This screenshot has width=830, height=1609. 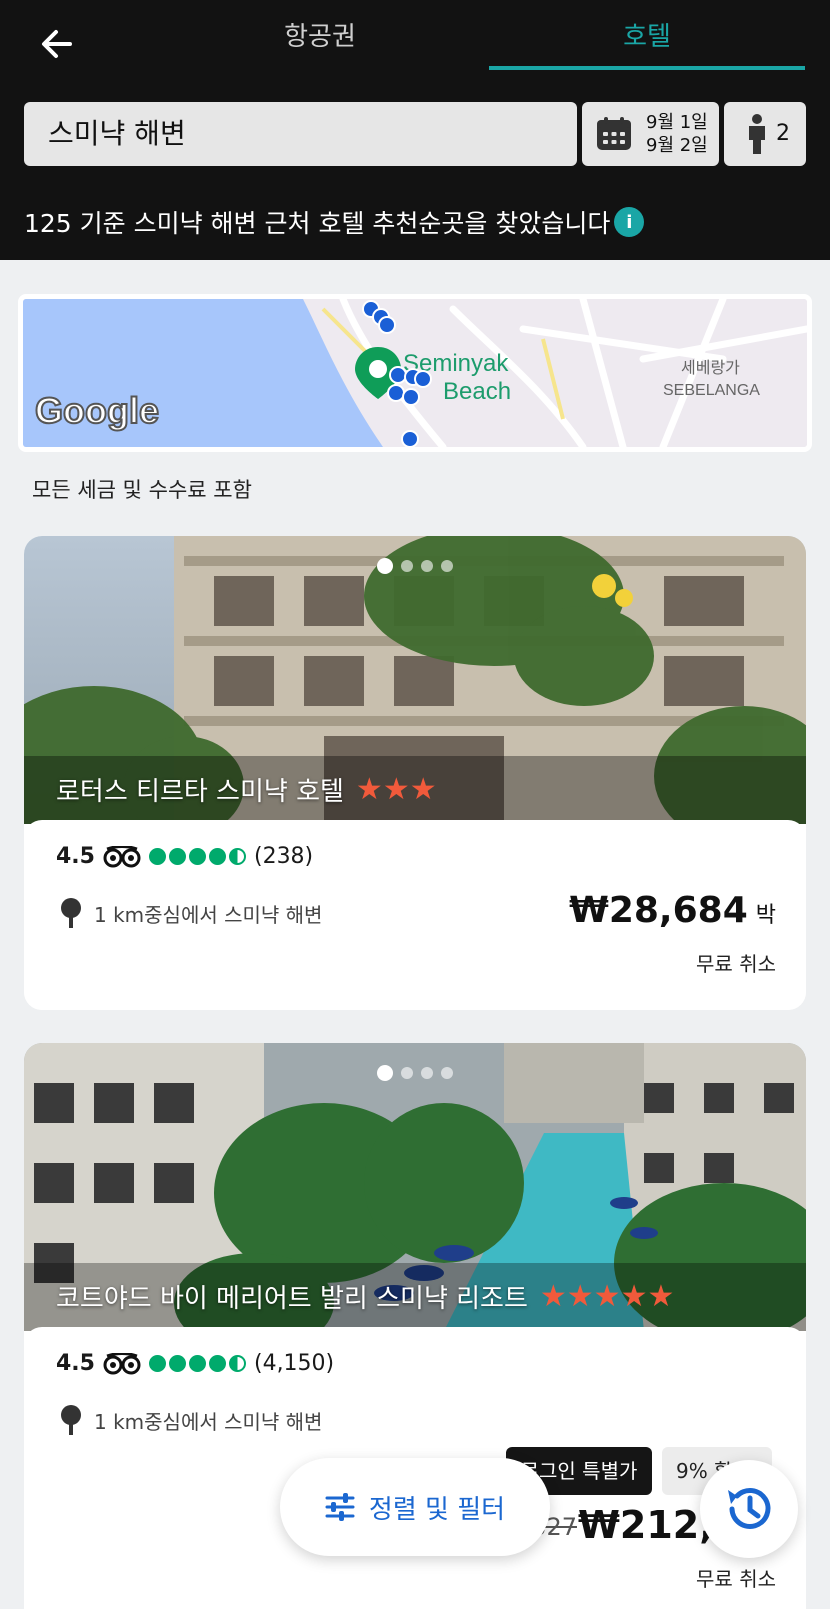 I want to click on hotel-name: 코트야드 바이 메리어트 발리 스미냑 리조트, so click(x=292, y=1299).